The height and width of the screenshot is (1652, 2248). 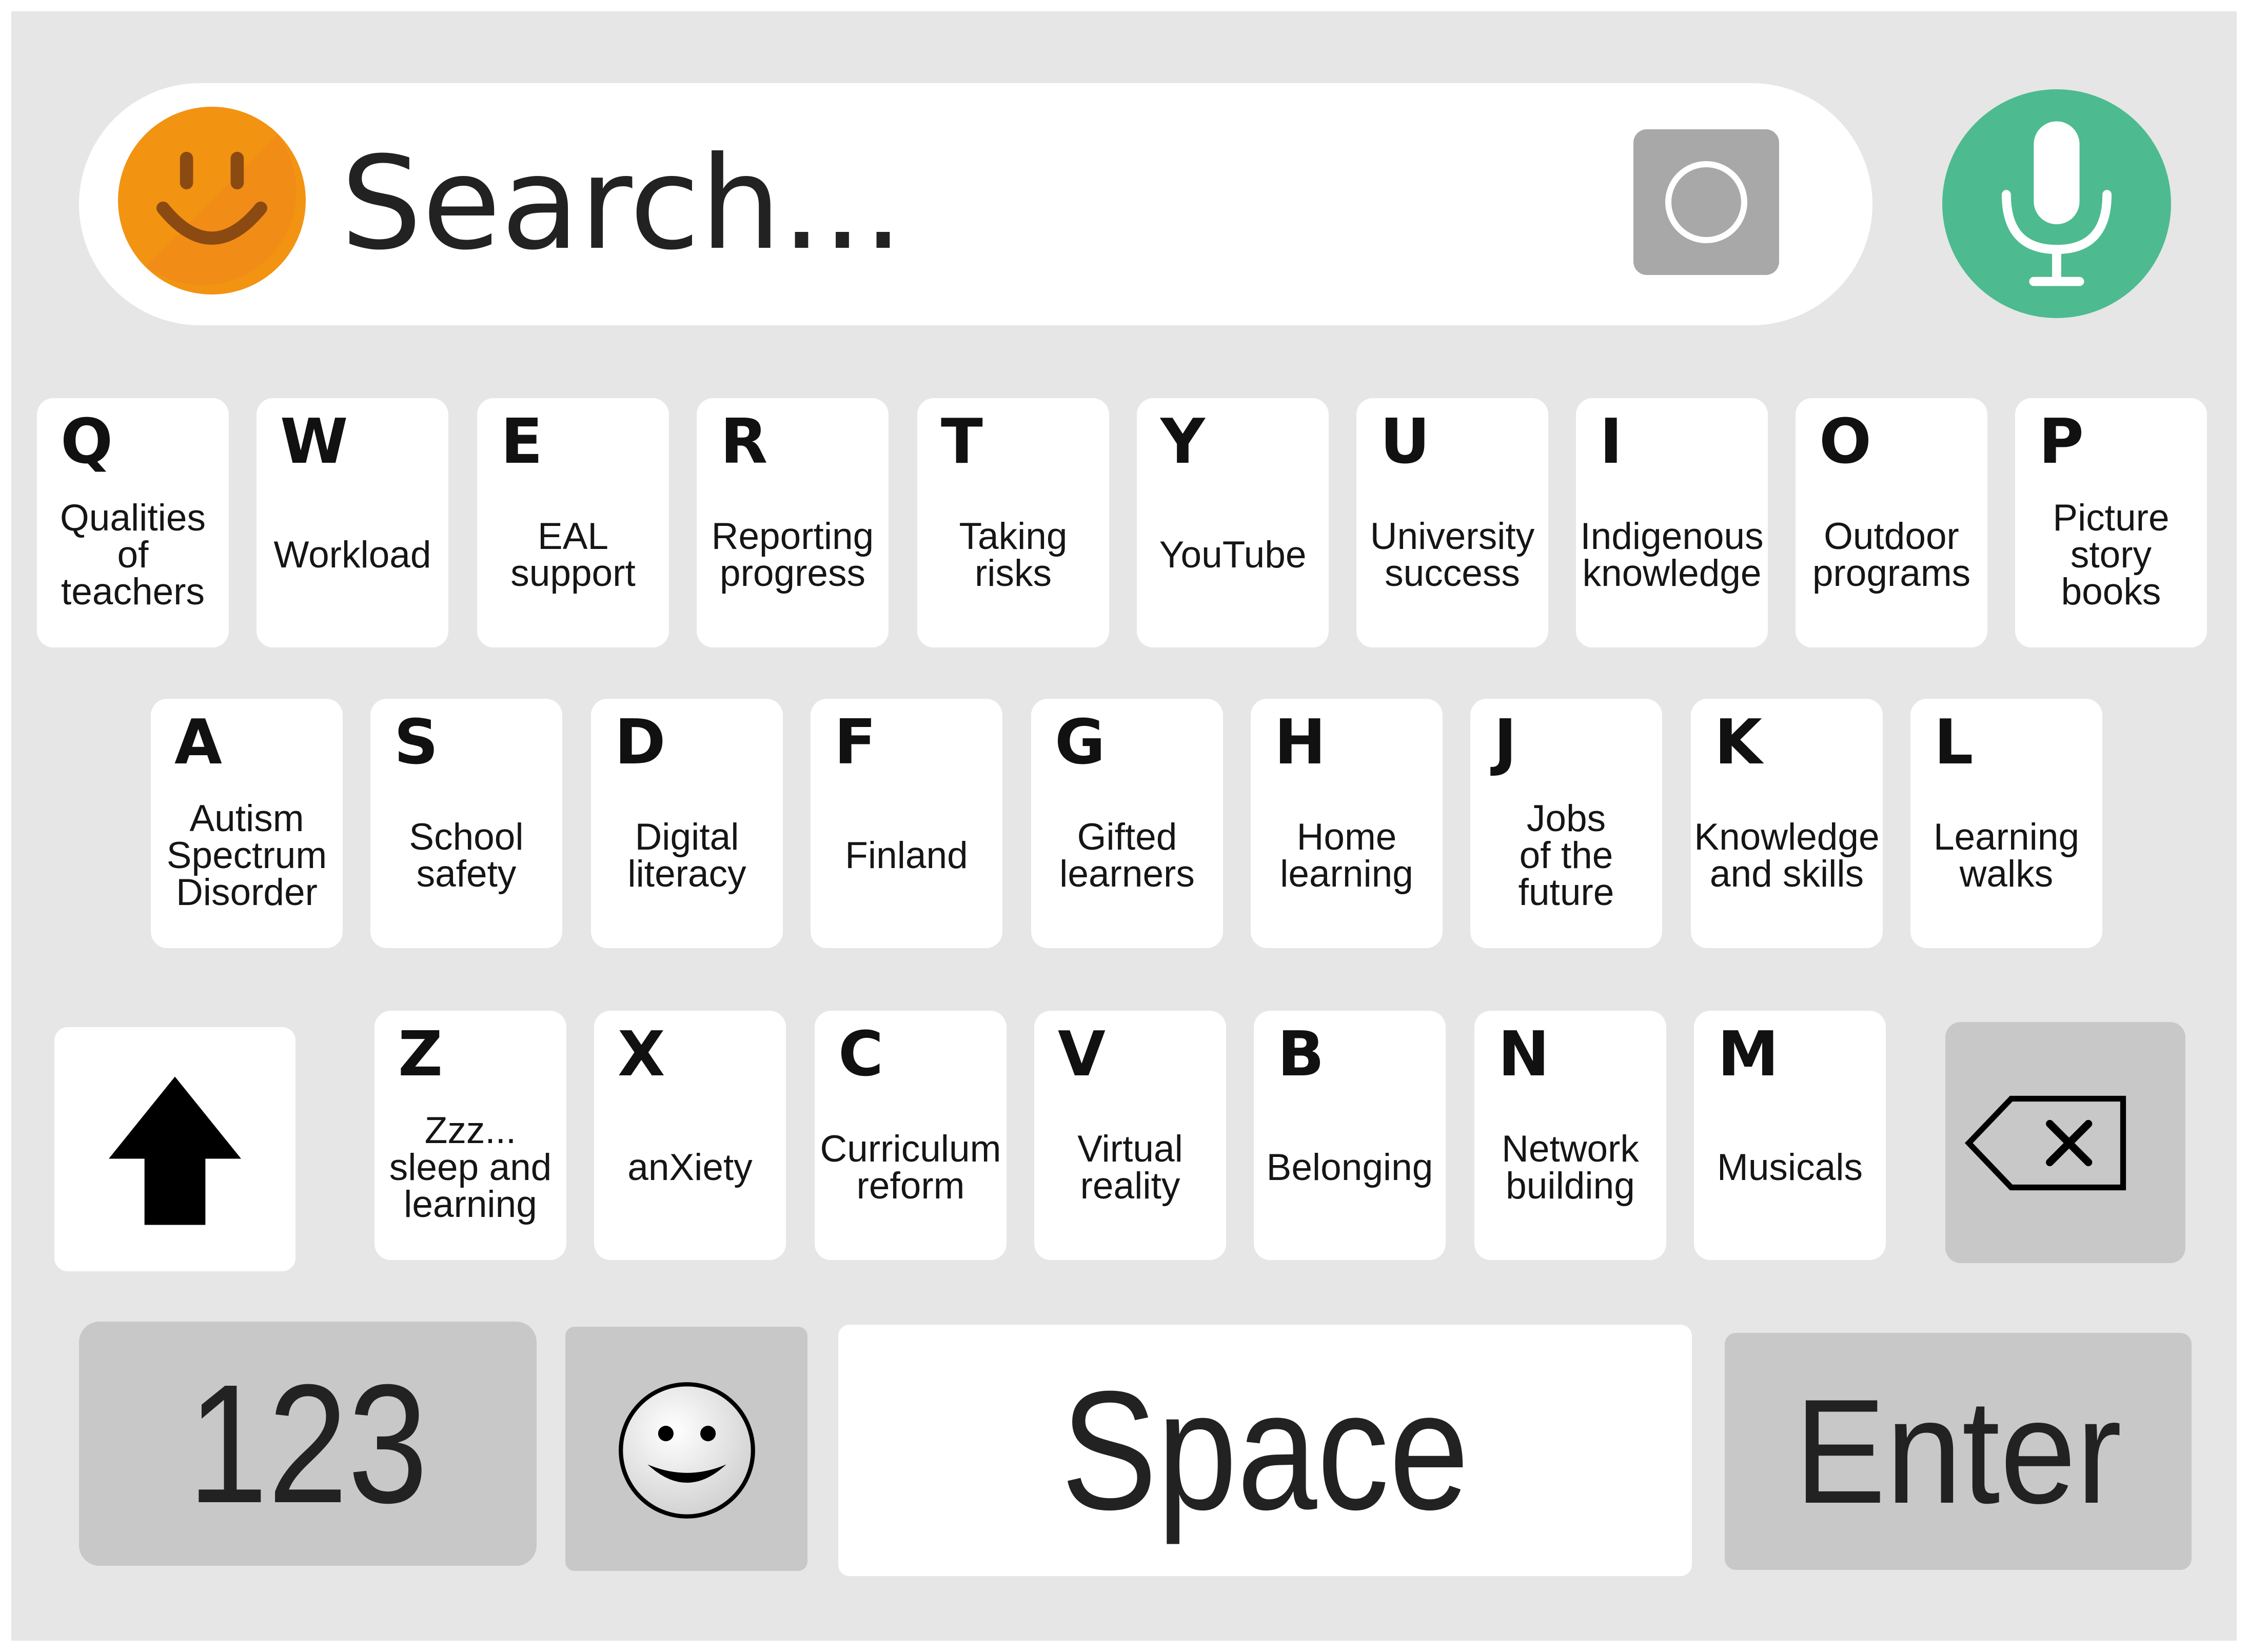 I want to click on key-label: Digital literacy, so click(x=686, y=856).